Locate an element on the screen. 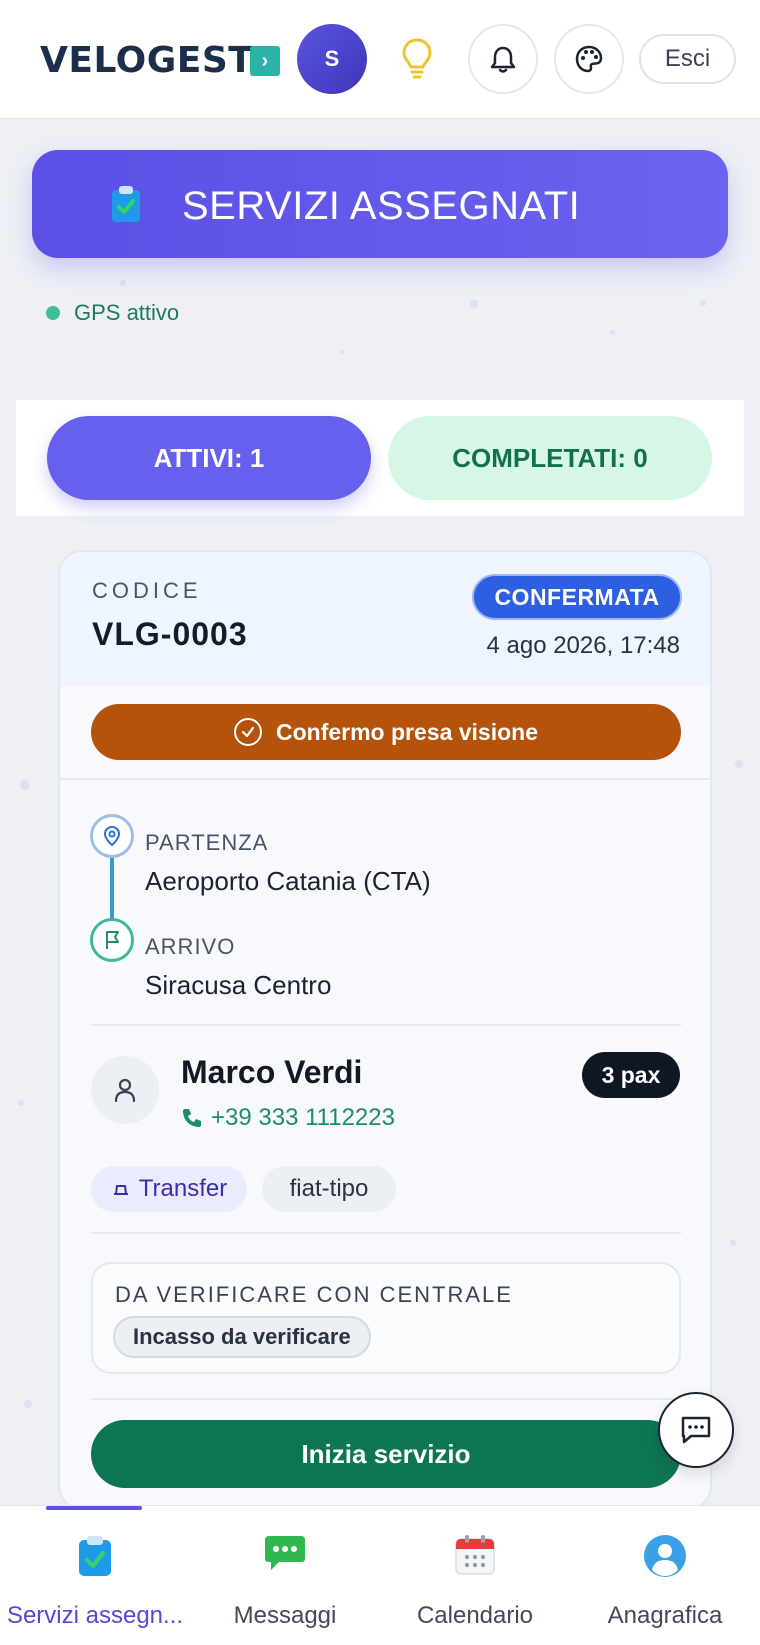 The width and height of the screenshot is (760, 1645). lightbulb-icon is located at coordinates (417, 58).